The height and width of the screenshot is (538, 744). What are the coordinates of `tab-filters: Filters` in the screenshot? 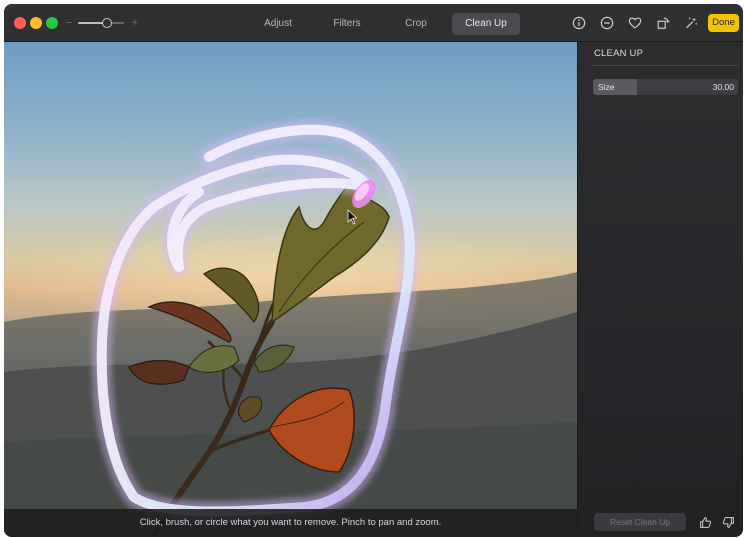 It's located at (347, 24).